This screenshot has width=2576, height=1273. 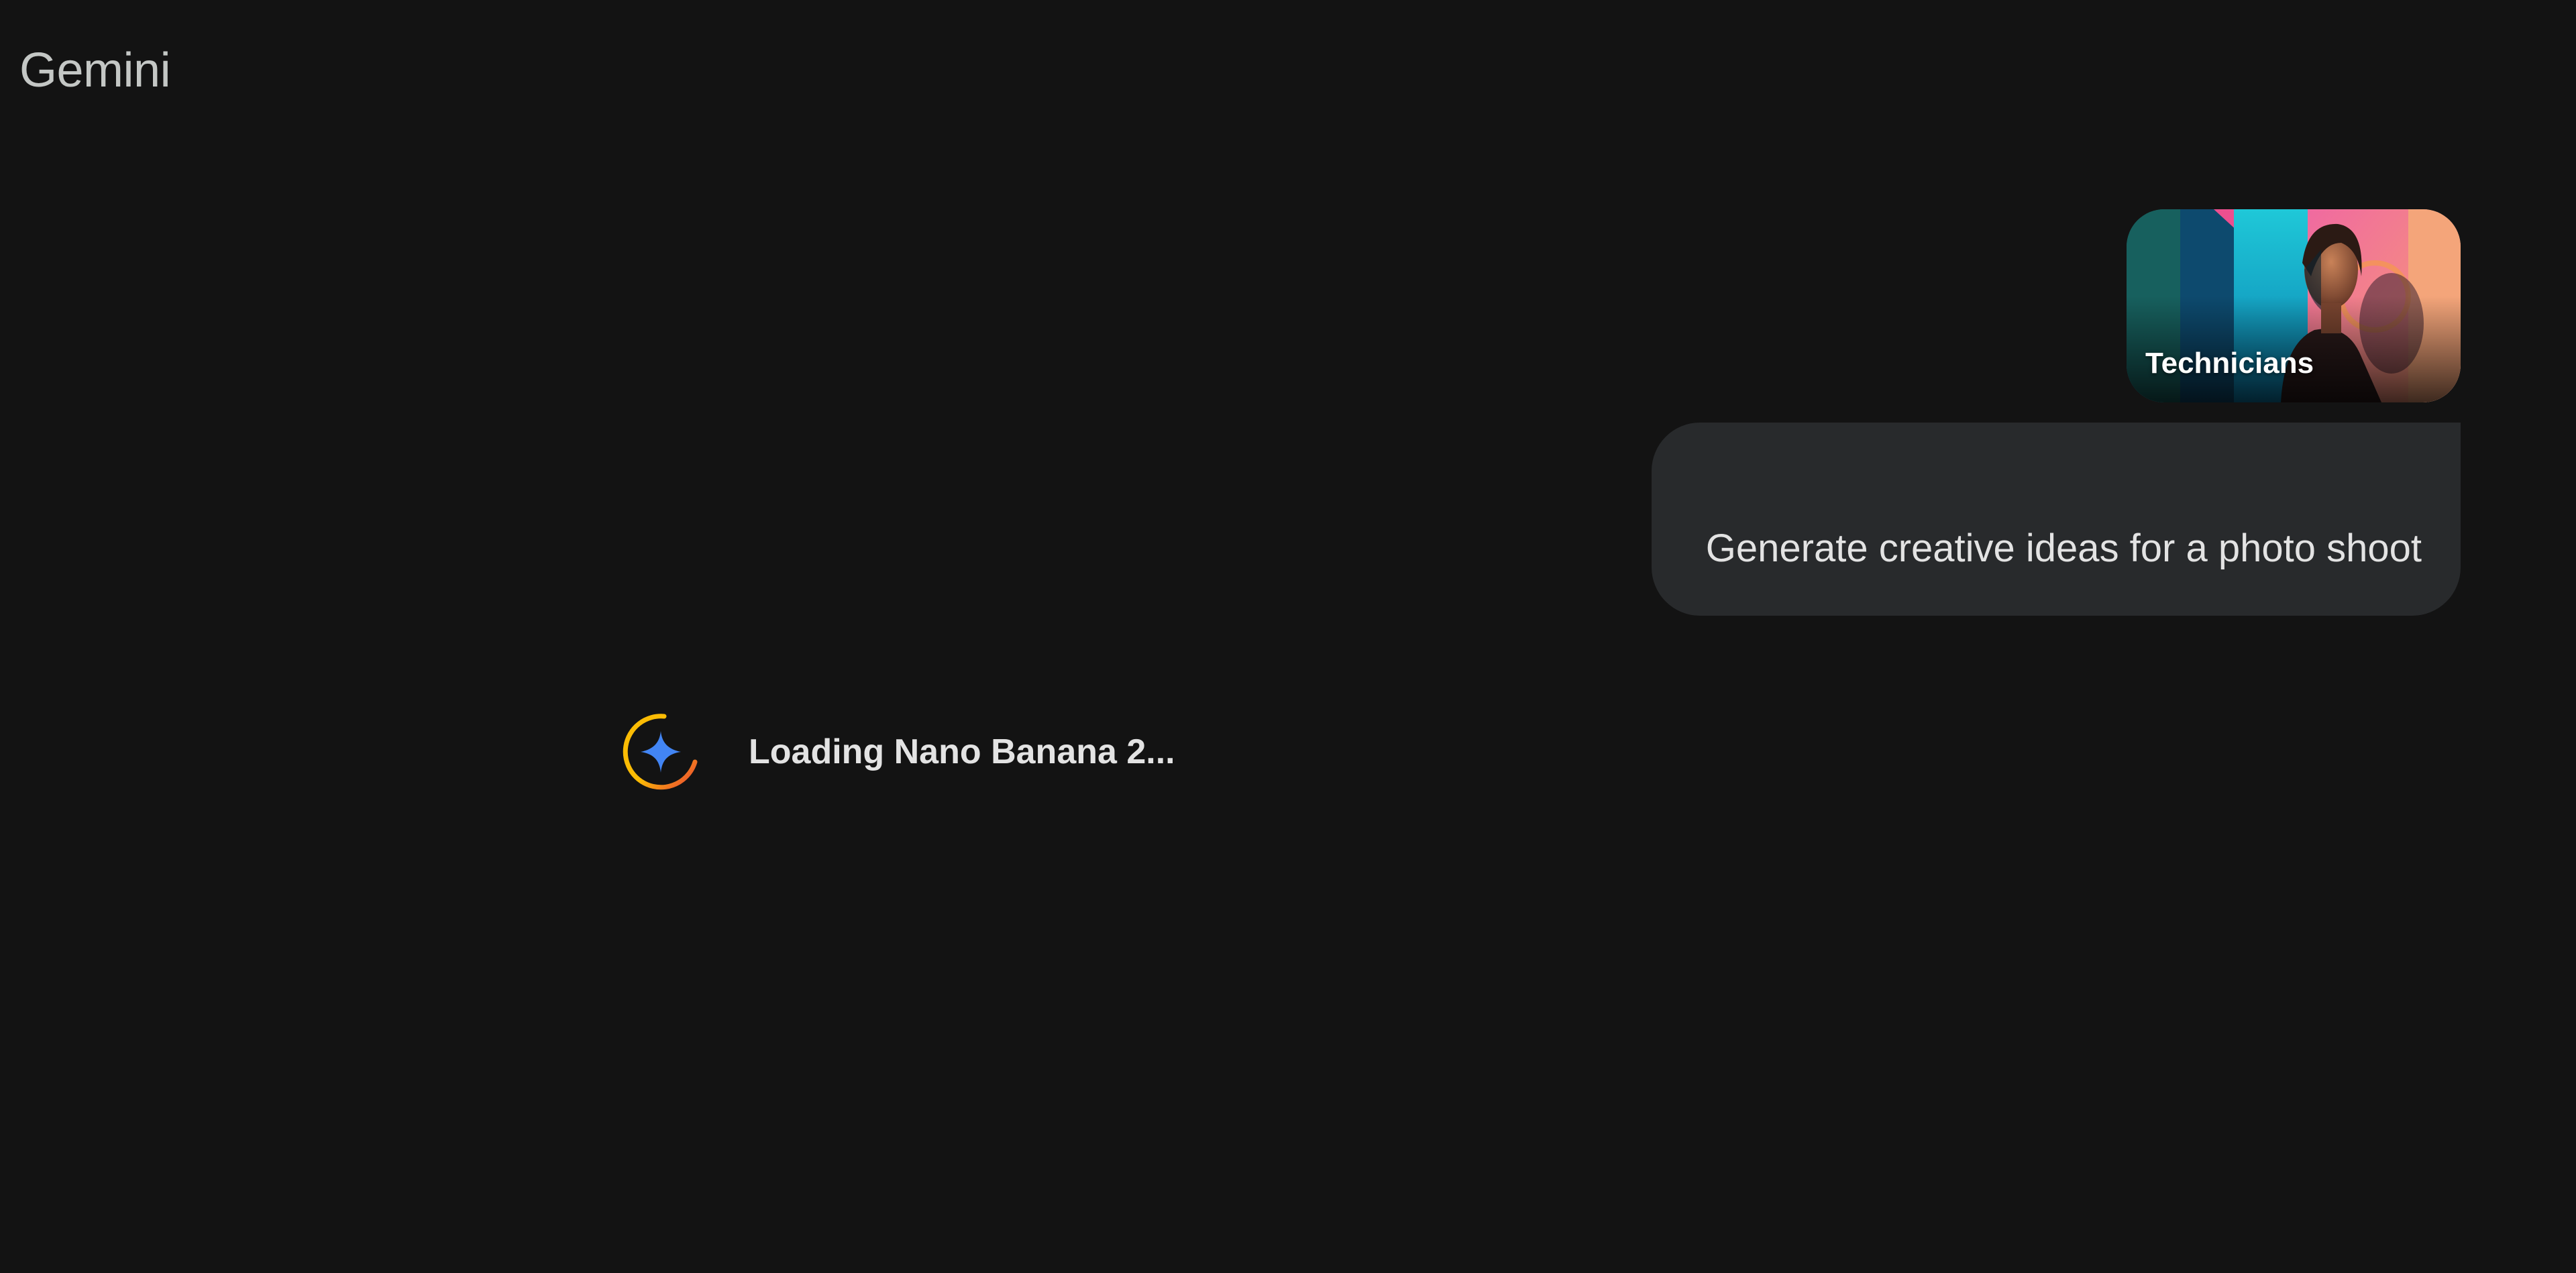 What do you see at coordinates (2294, 306) in the screenshot?
I see `attachment-card: Technicians` at bounding box center [2294, 306].